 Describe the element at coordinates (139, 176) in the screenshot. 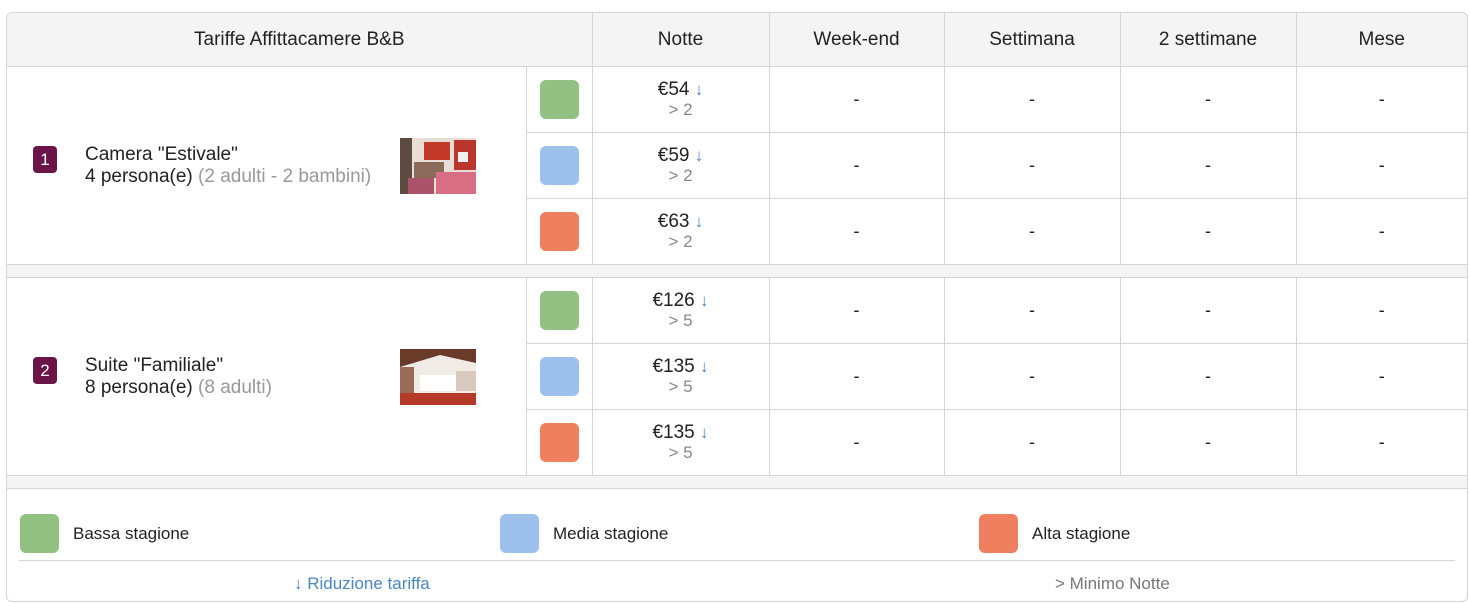

I see `room-capacity: 4 persona(e)` at that location.